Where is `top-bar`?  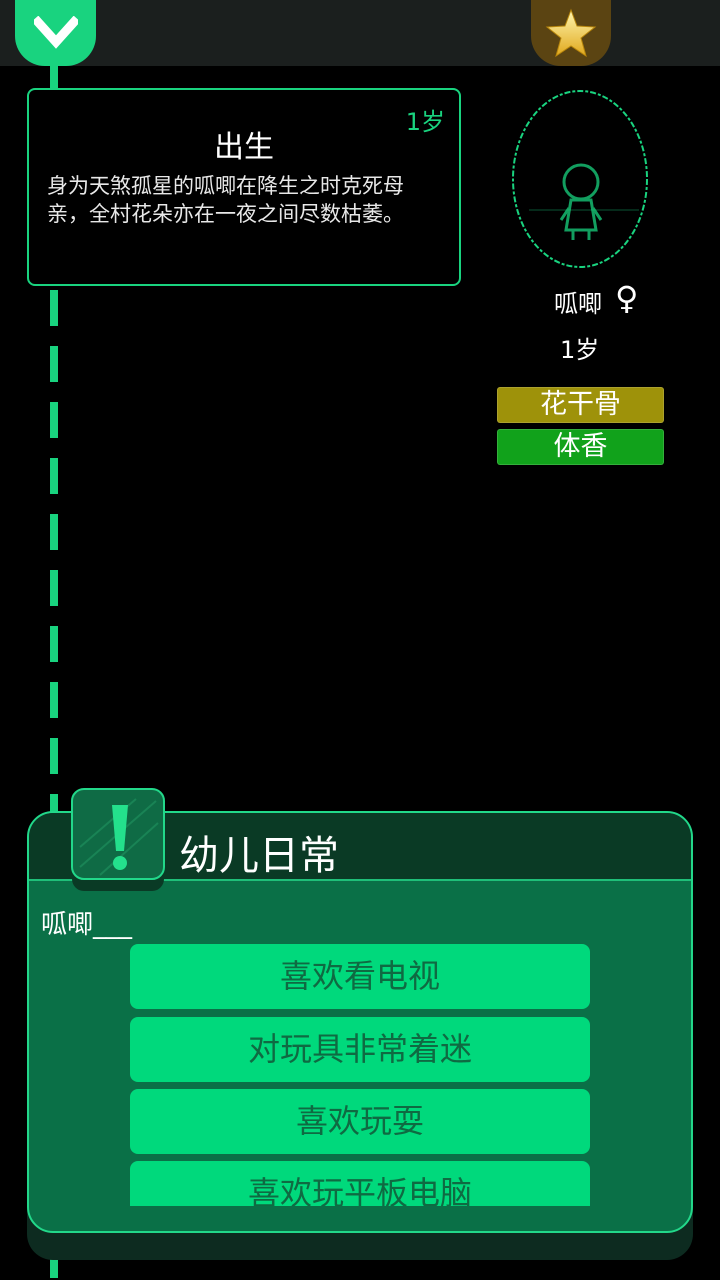 top-bar is located at coordinates (360, 33).